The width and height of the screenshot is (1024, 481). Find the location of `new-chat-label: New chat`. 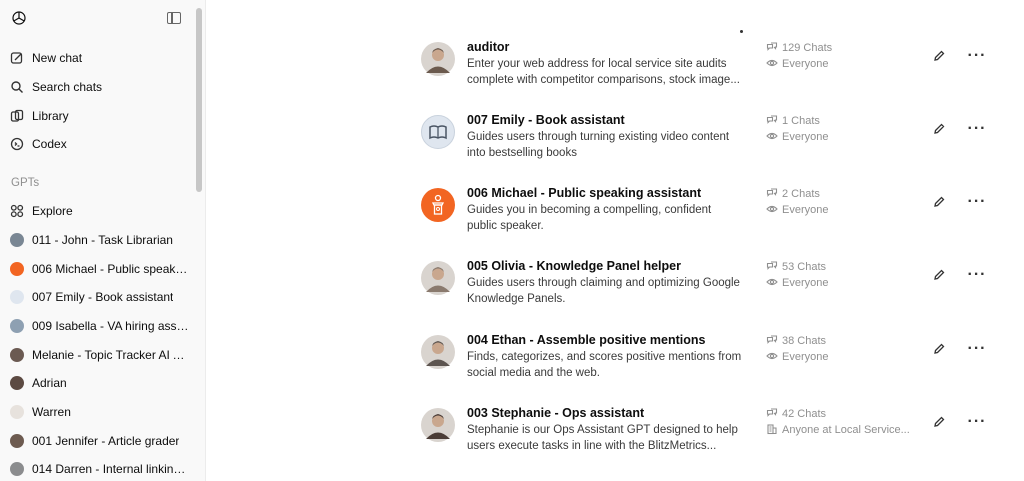

new-chat-label: New chat is located at coordinates (57, 58).